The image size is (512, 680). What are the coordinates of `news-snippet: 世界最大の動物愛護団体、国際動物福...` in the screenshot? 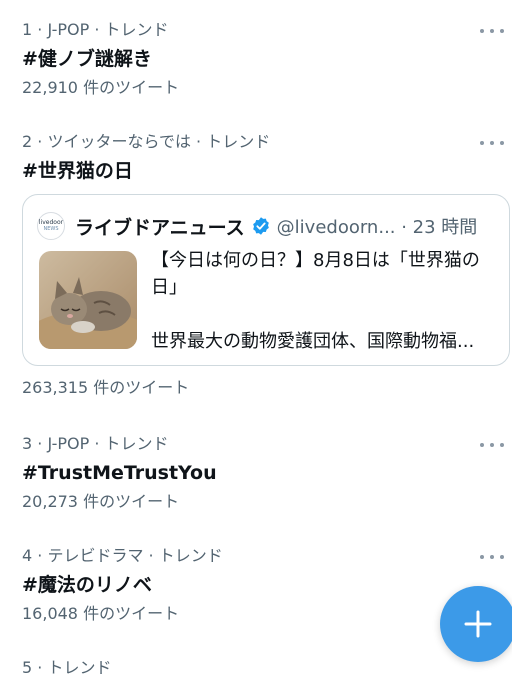 It's located at (313, 341).